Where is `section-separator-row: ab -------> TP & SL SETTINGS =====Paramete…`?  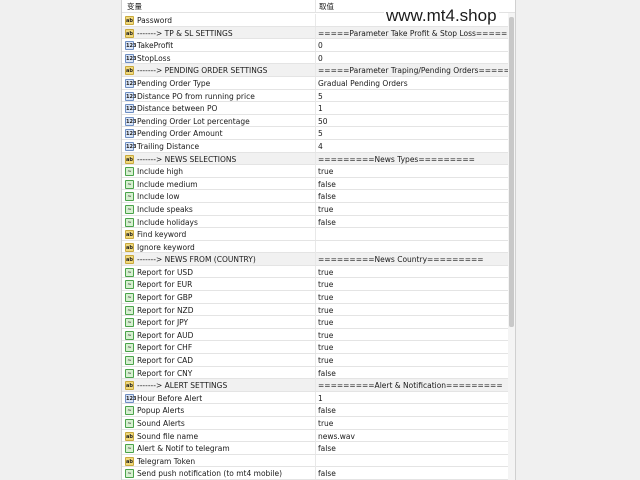 section-separator-row: ab -------> TP & SL SETTINGS =====Paramete… is located at coordinates (315, 33).